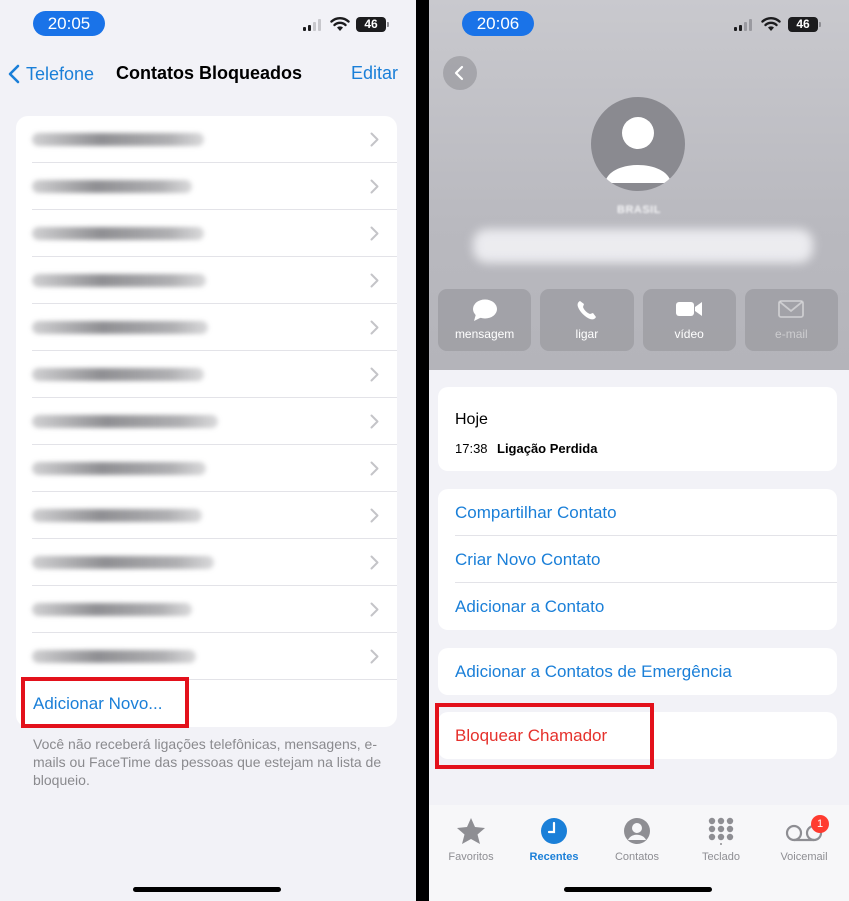  Describe the element at coordinates (374, 73) in the screenshot. I see `edit-button: Editar` at that location.